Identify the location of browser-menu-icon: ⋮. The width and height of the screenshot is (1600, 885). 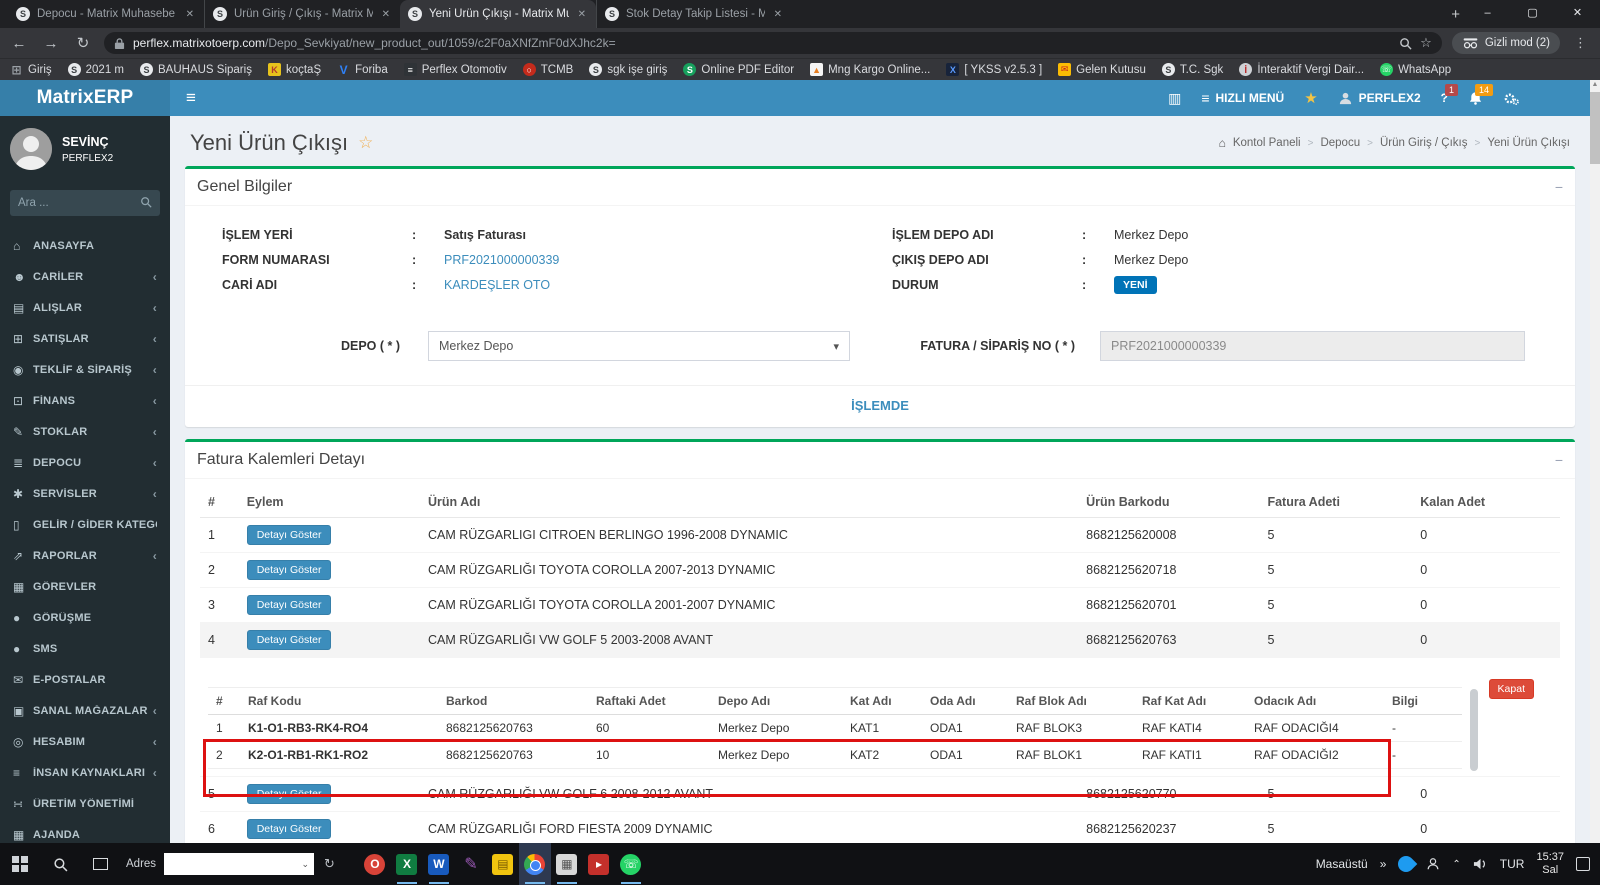
(1581, 43).